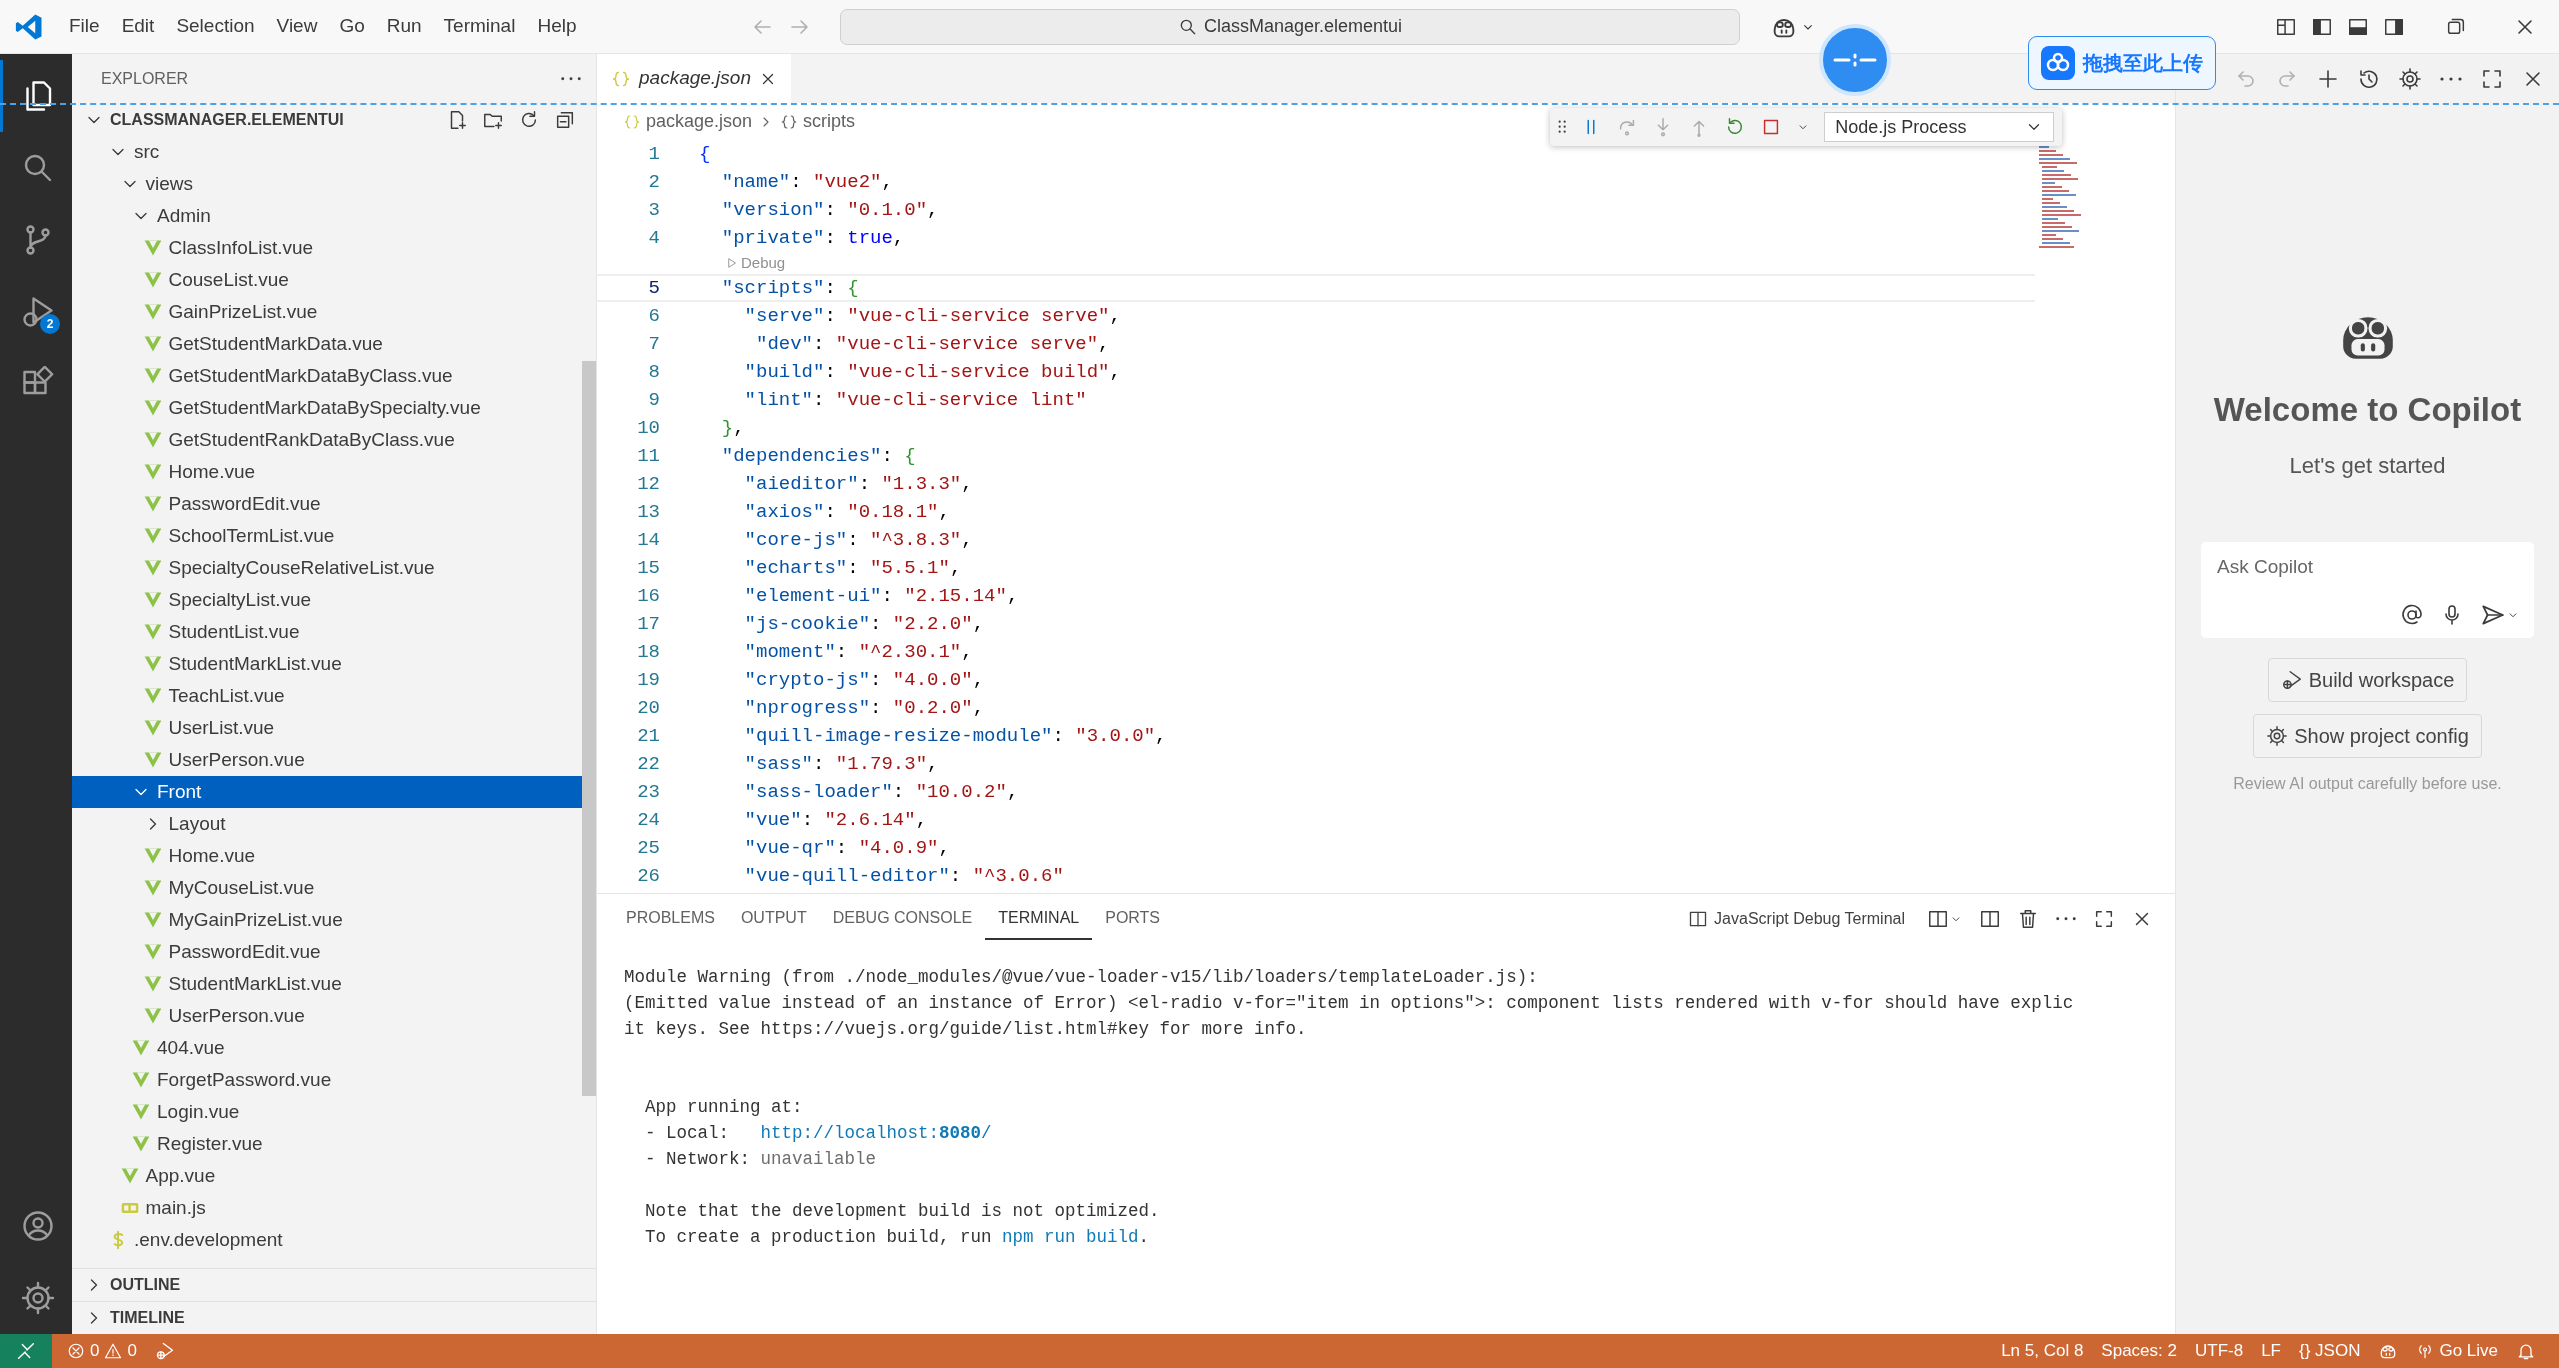  Describe the element at coordinates (732, 428) in the screenshot. I see `code-line: },` at that location.